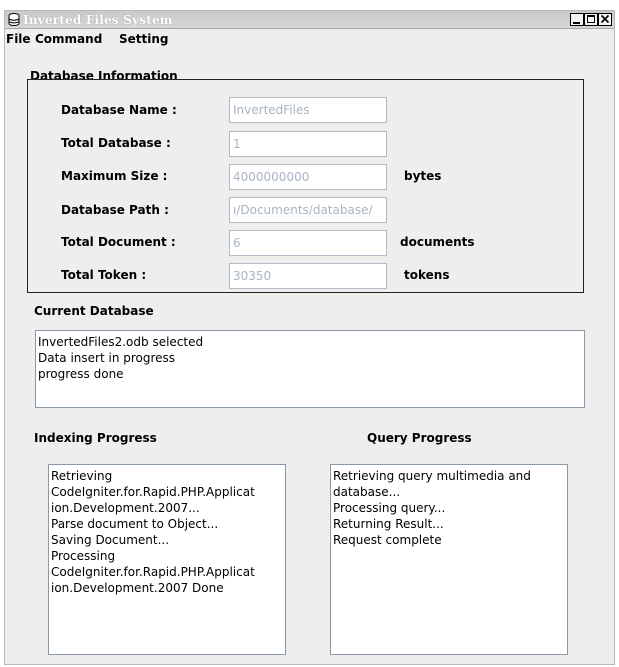  What do you see at coordinates (387, 540) in the screenshot?
I see `log-line: Request complete` at bounding box center [387, 540].